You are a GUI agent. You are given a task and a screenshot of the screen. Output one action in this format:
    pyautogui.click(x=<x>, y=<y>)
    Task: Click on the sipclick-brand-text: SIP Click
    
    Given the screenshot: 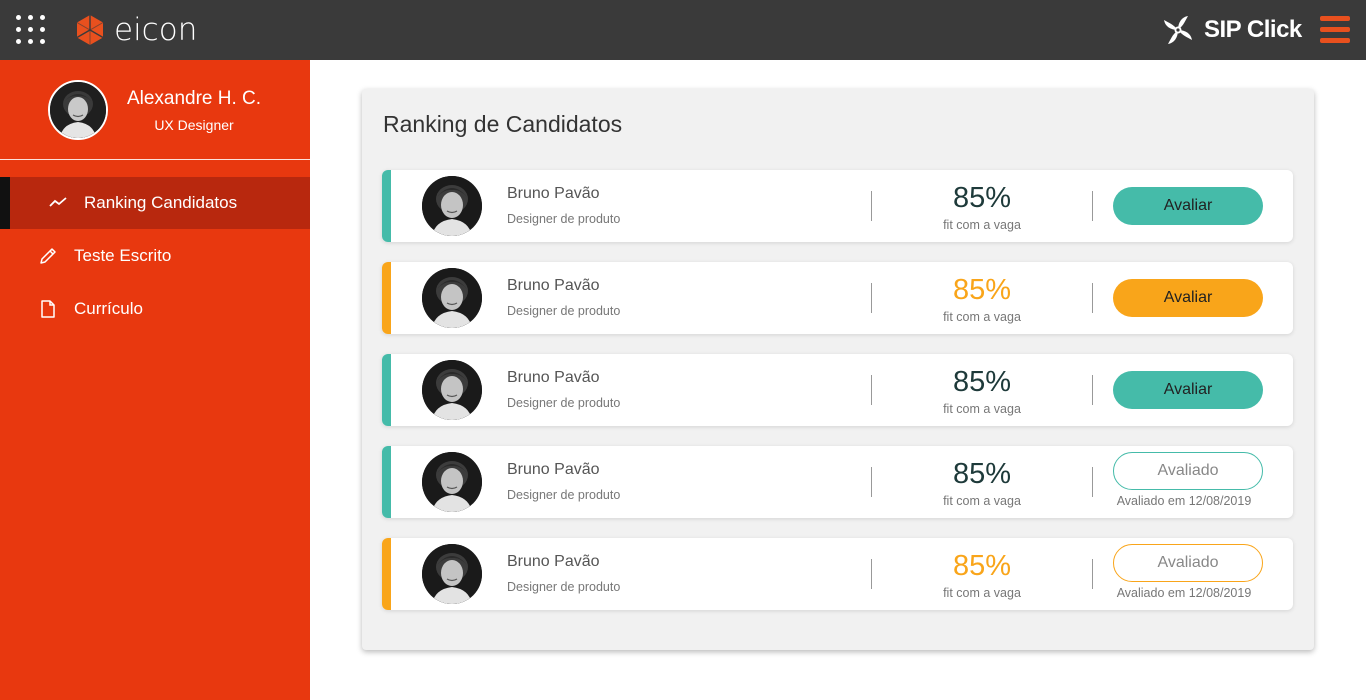 What is the action you would take?
    pyautogui.click(x=1253, y=29)
    